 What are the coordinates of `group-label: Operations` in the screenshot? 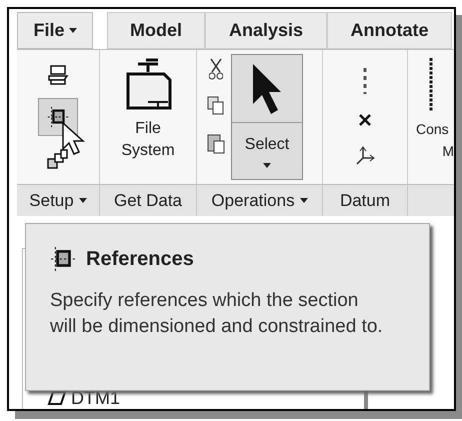 It's located at (259, 201).